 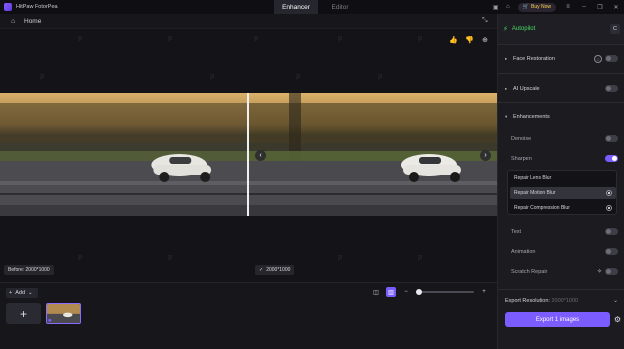 What do you see at coordinates (529, 272) in the screenshot?
I see `scratch-repair-label: Scratch Repair` at bounding box center [529, 272].